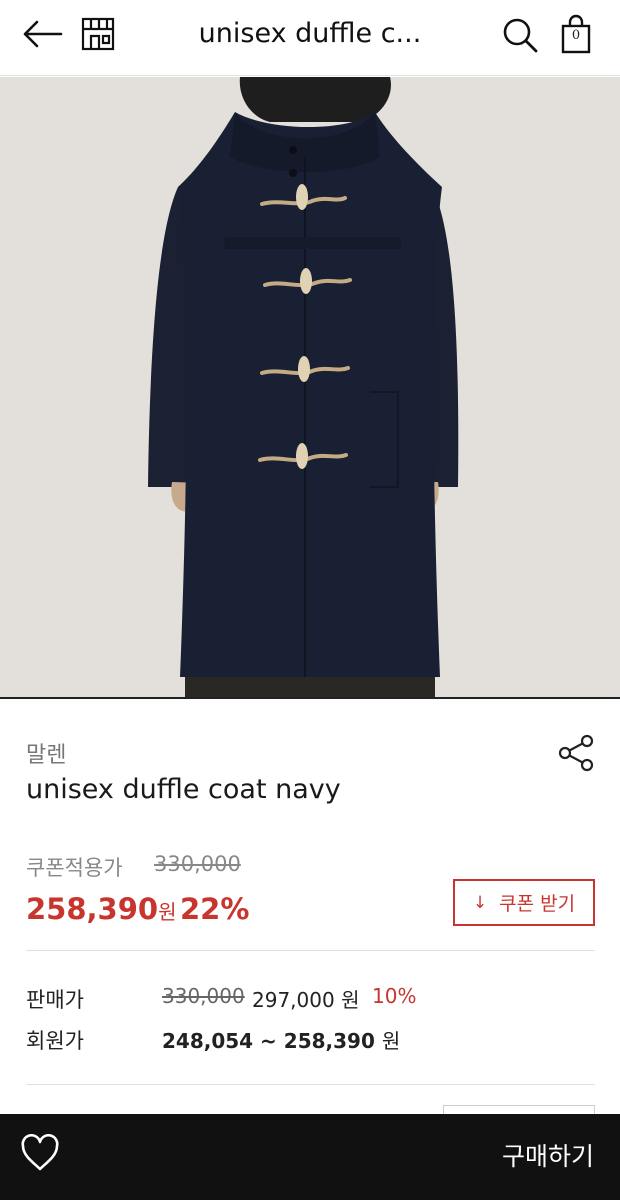 The height and width of the screenshot is (1200, 620). I want to click on back-button, so click(42, 34).